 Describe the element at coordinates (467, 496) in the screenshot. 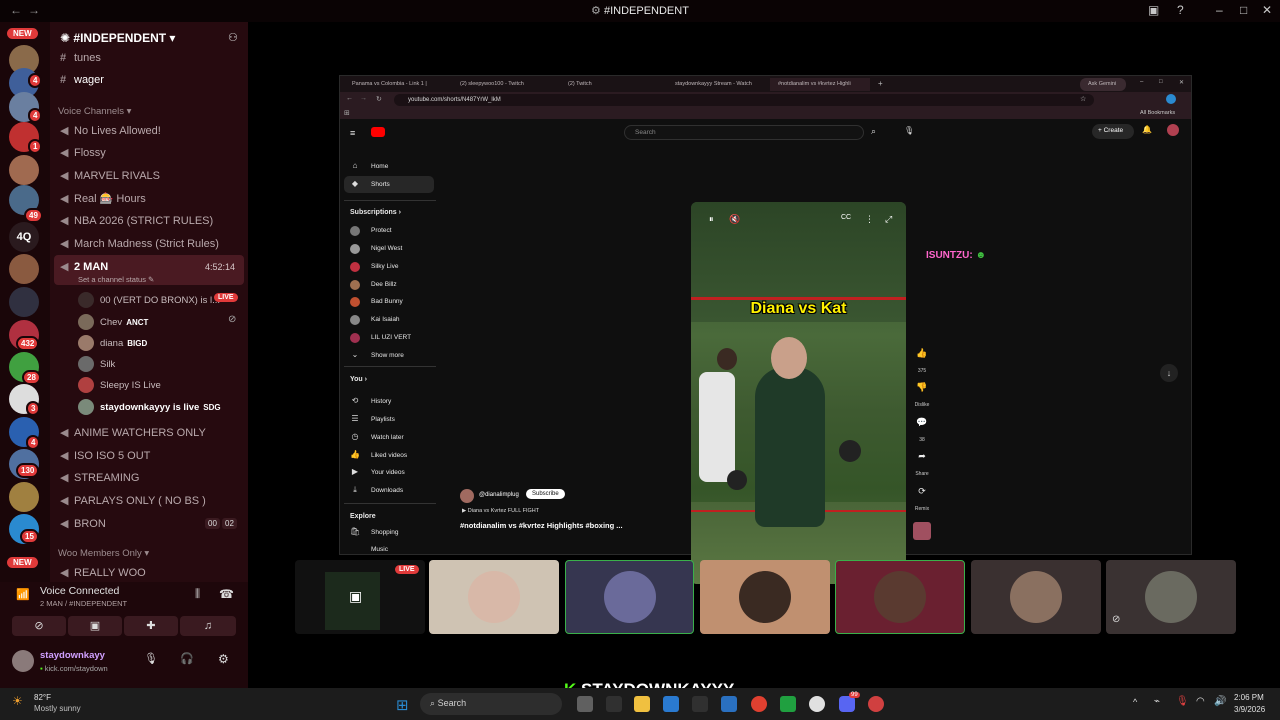

I see `channel-avatar` at that location.